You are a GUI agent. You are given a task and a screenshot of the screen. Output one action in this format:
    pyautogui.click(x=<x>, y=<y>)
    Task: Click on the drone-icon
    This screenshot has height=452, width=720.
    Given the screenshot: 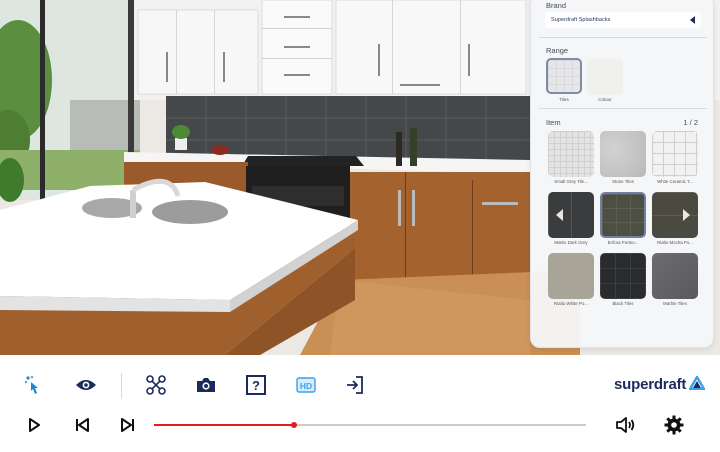 What is the action you would take?
    pyautogui.click(x=156, y=385)
    